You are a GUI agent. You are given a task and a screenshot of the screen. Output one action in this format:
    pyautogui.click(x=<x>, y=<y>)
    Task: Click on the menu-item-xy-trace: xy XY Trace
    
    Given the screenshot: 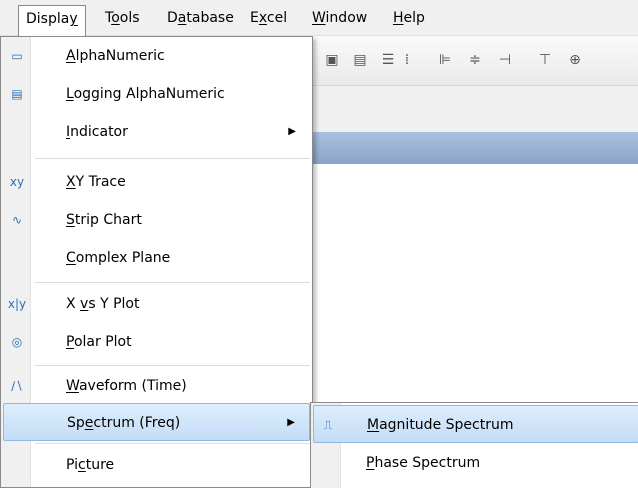 What is the action you would take?
    pyautogui.click(x=156, y=182)
    